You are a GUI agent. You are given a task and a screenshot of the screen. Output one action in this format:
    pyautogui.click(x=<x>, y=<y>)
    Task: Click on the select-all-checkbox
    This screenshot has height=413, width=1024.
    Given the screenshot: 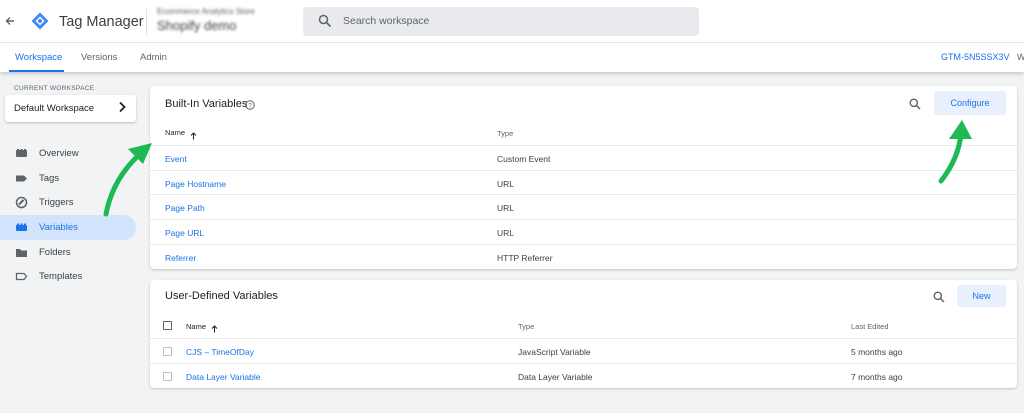 What is the action you would take?
    pyautogui.click(x=167, y=325)
    